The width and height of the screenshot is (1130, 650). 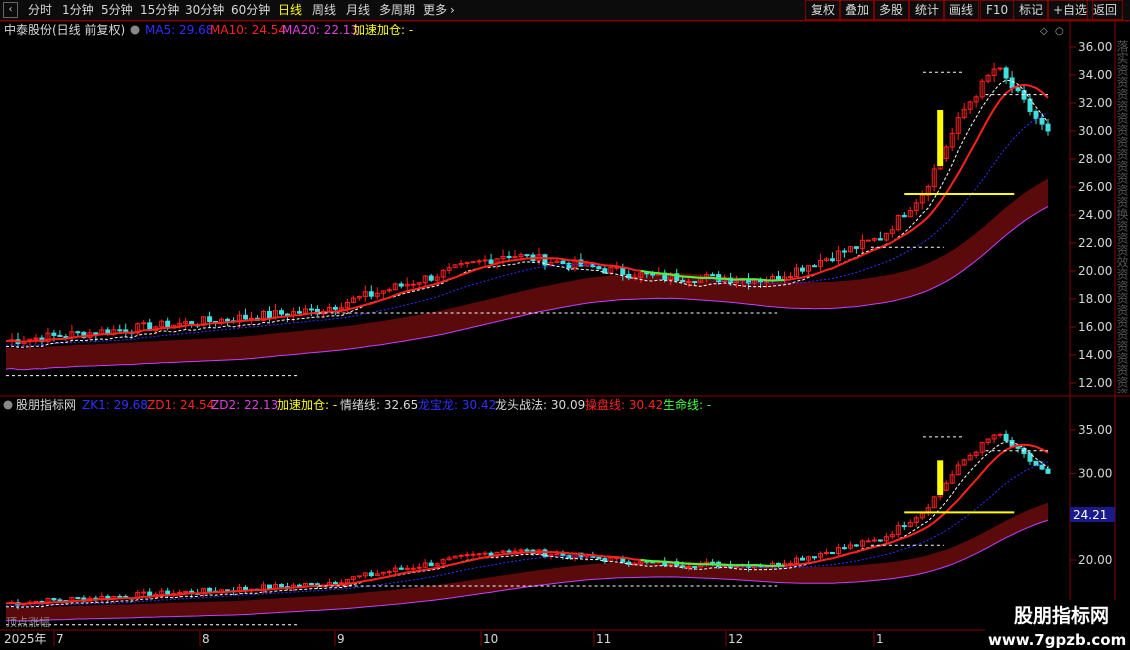 What do you see at coordinates (624, 404) in the screenshot?
I see `control-line-label: 操盘线: 30.42` at bounding box center [624, 404].